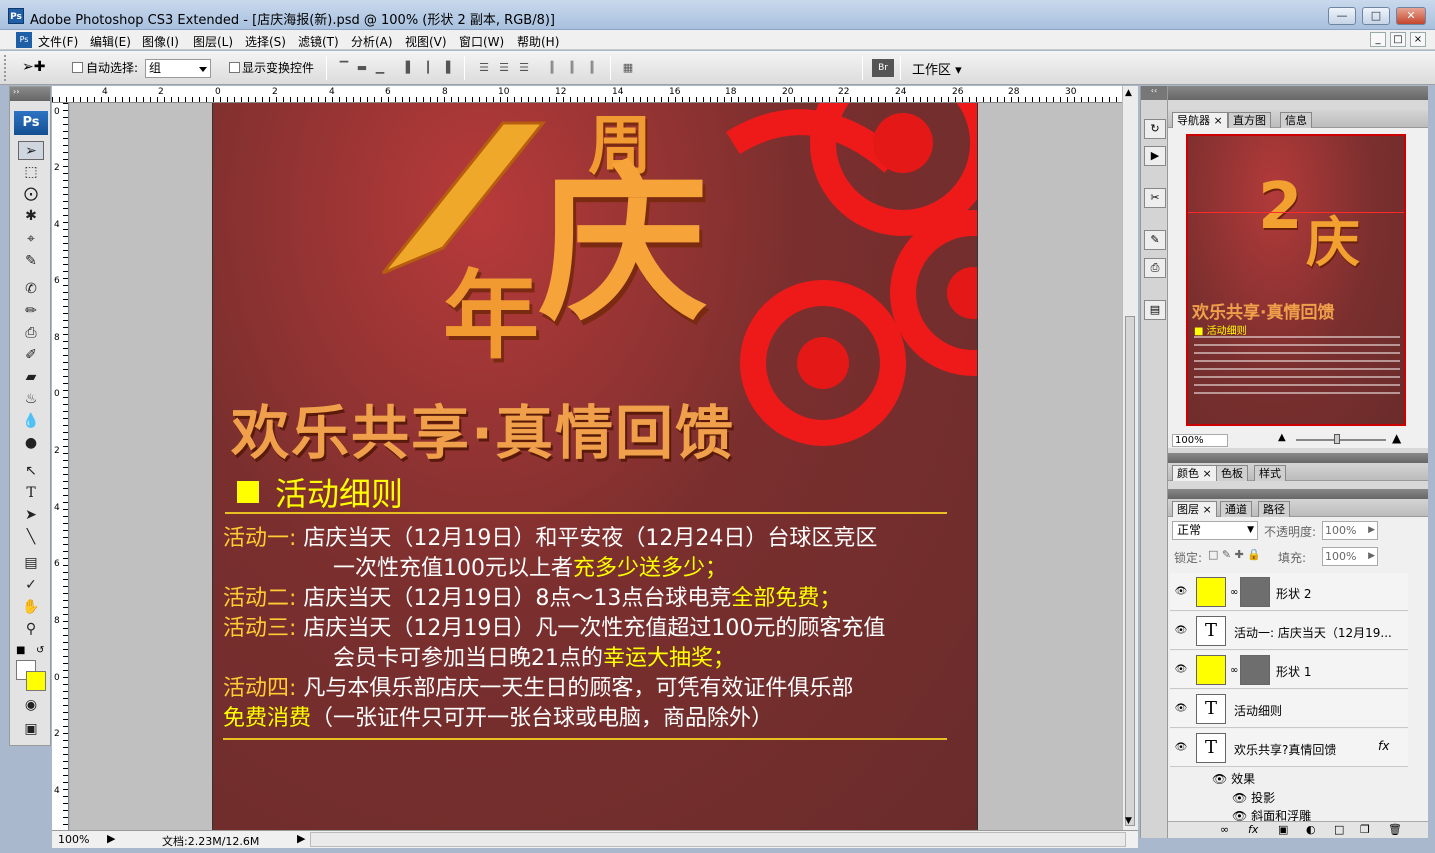 This screenshot has height=853, width=1435. Describe the element at coordinates (36, 681) in the screenshot. I see `background-color-swatch` at that location.